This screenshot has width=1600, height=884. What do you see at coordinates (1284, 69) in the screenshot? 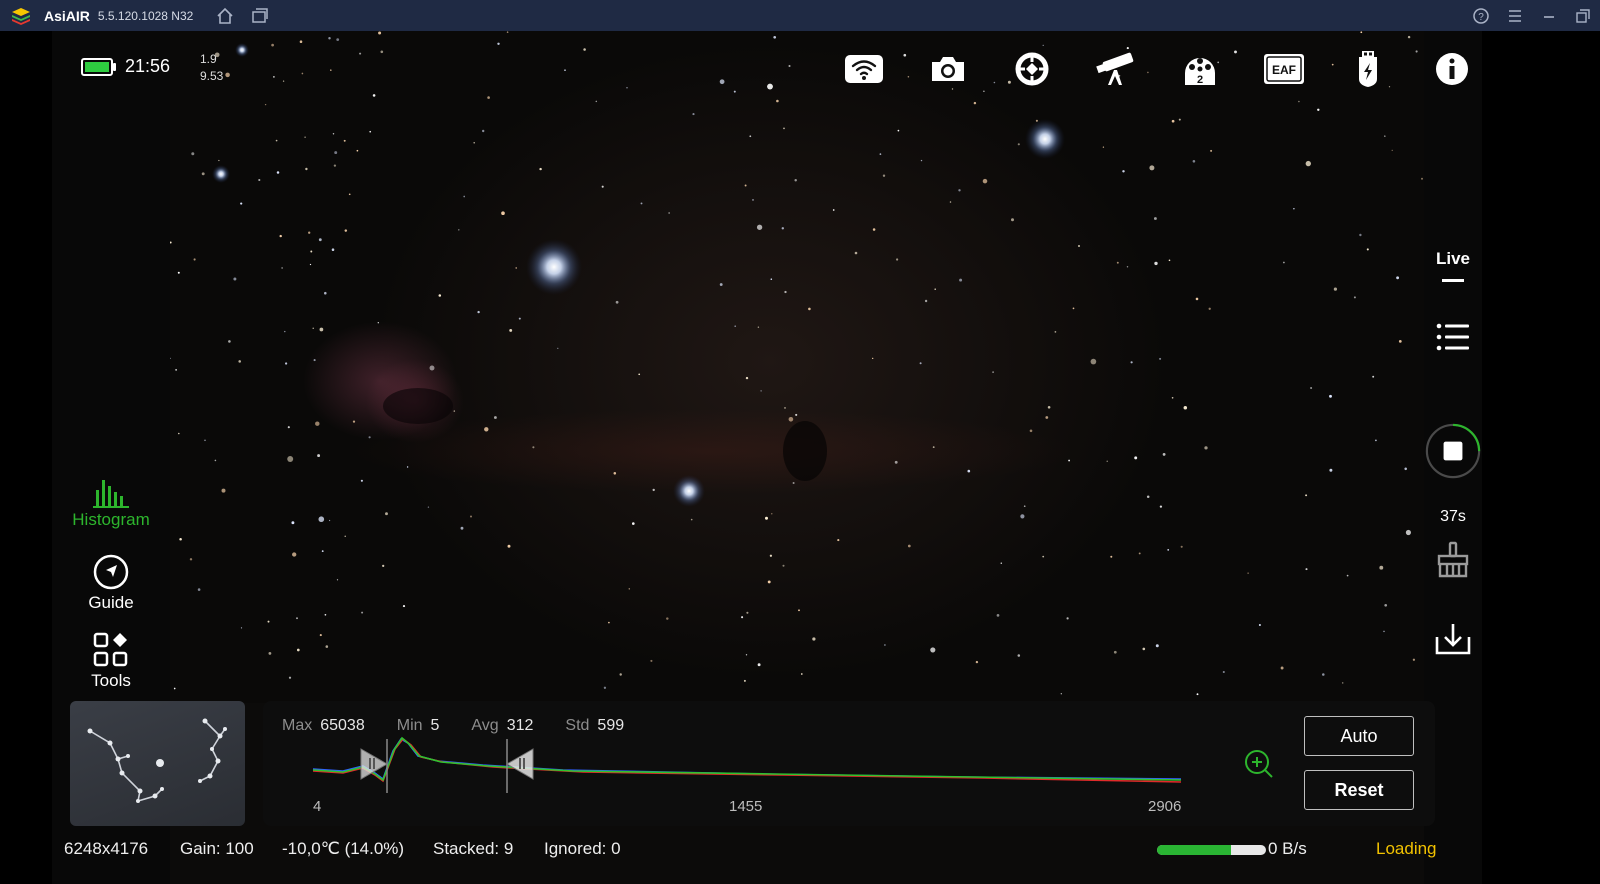
I see `eaf-icon: EAF` at bounding box center [1284, 69].